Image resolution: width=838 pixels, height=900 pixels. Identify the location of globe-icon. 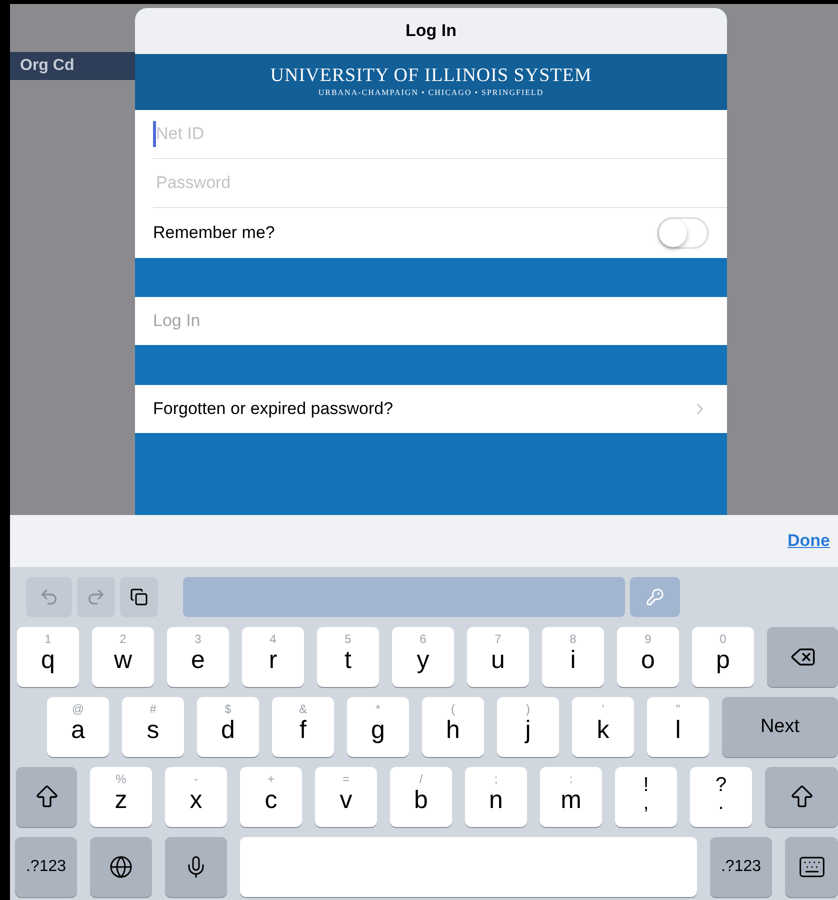
(121, 867).